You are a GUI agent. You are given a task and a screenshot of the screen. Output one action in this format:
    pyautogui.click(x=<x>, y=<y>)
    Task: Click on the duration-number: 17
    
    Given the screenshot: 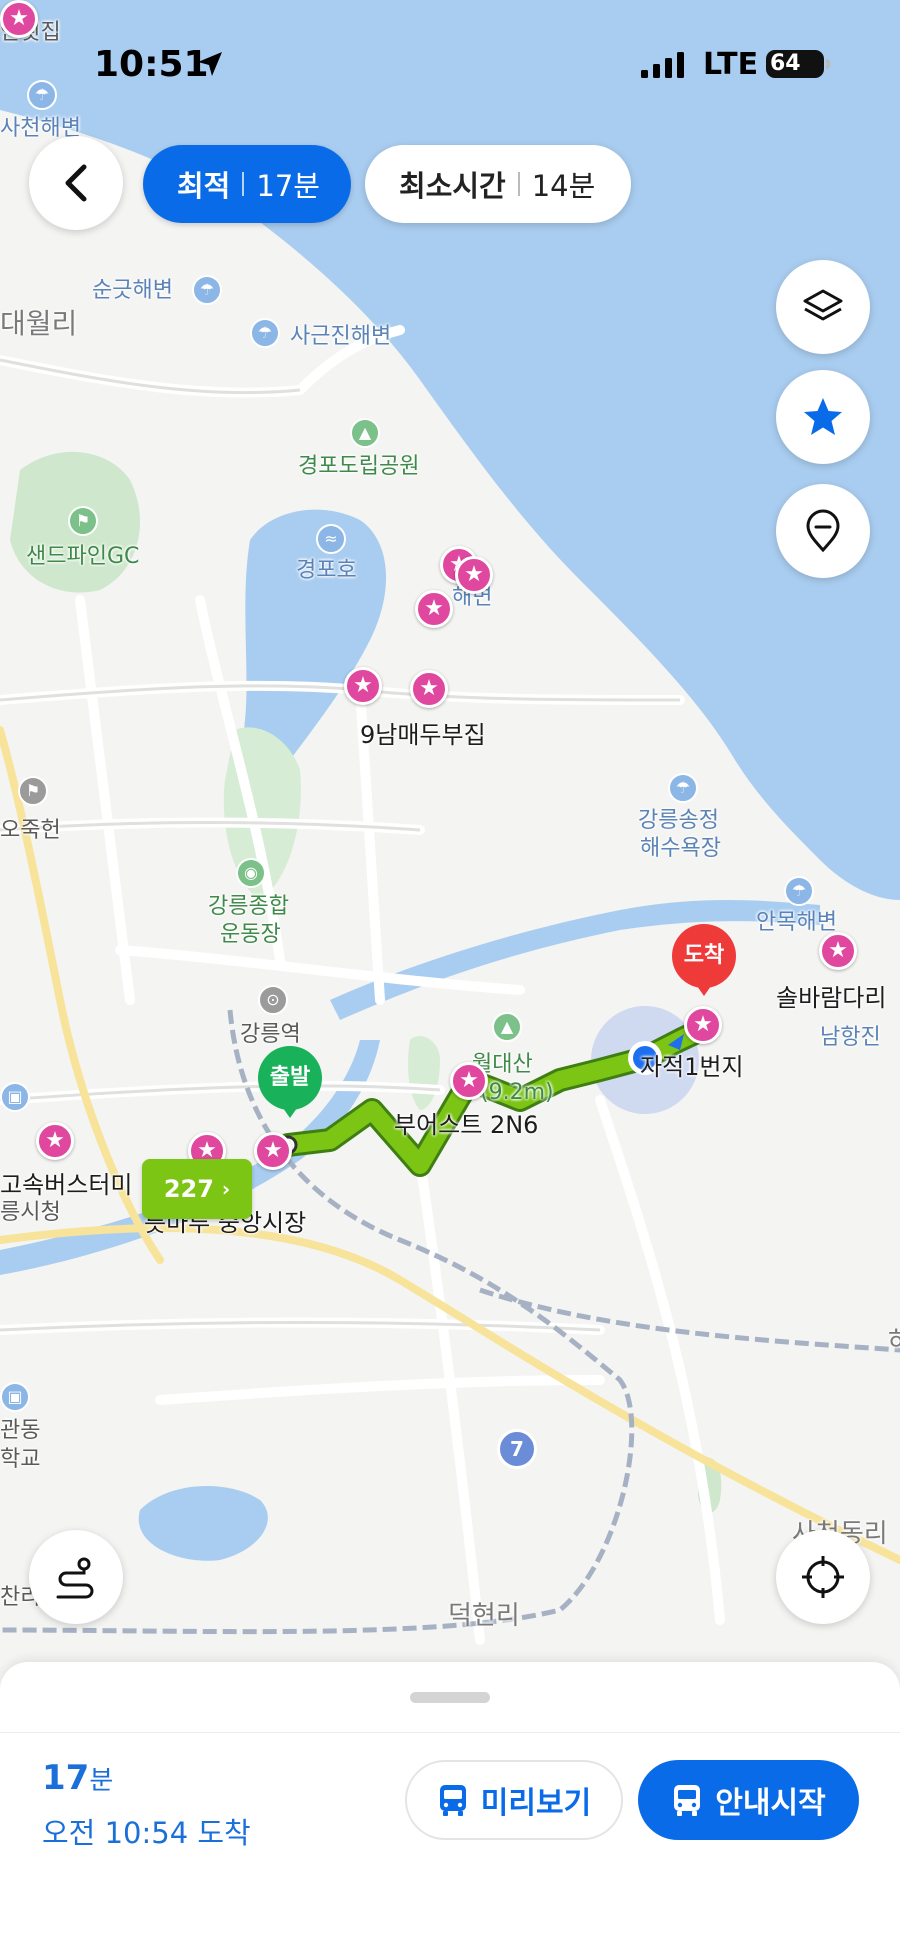 What is the action you would take?
    pyautogui.click(x=66, y=1778)
    